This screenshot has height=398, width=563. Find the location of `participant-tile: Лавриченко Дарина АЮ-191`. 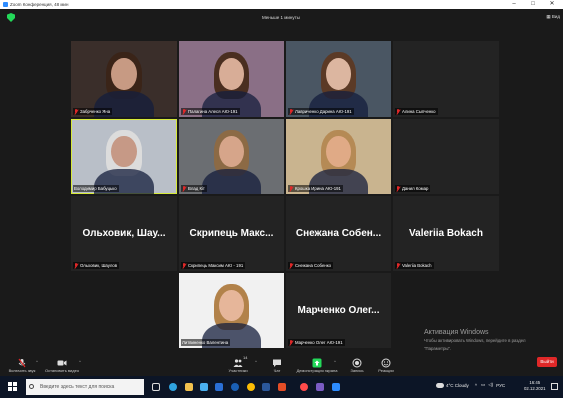

participant-tile: Лавриченко Дарина АЮ-191 is located at coordinates (338, 79).